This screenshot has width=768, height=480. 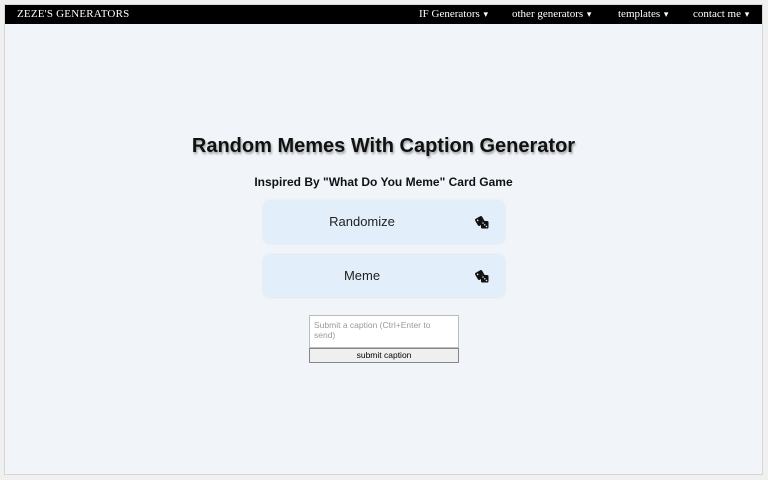 I want to click on nav-item-label: templates, so click(x=639, y=14).